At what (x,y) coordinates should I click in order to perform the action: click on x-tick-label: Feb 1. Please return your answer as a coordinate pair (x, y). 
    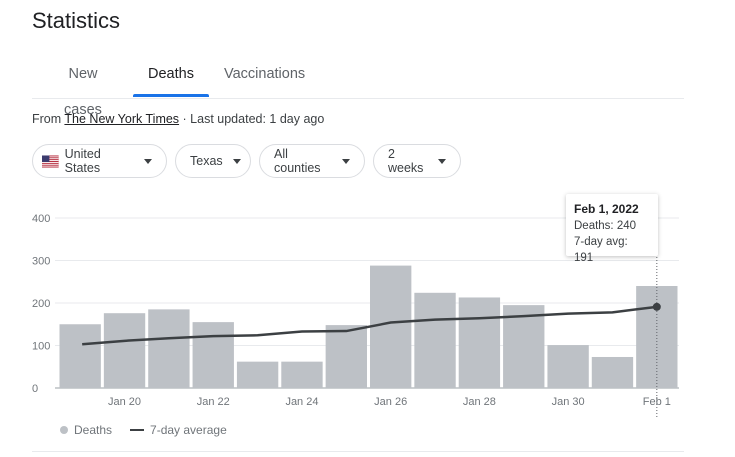
    Looking at the image, I should click on (657, 402).